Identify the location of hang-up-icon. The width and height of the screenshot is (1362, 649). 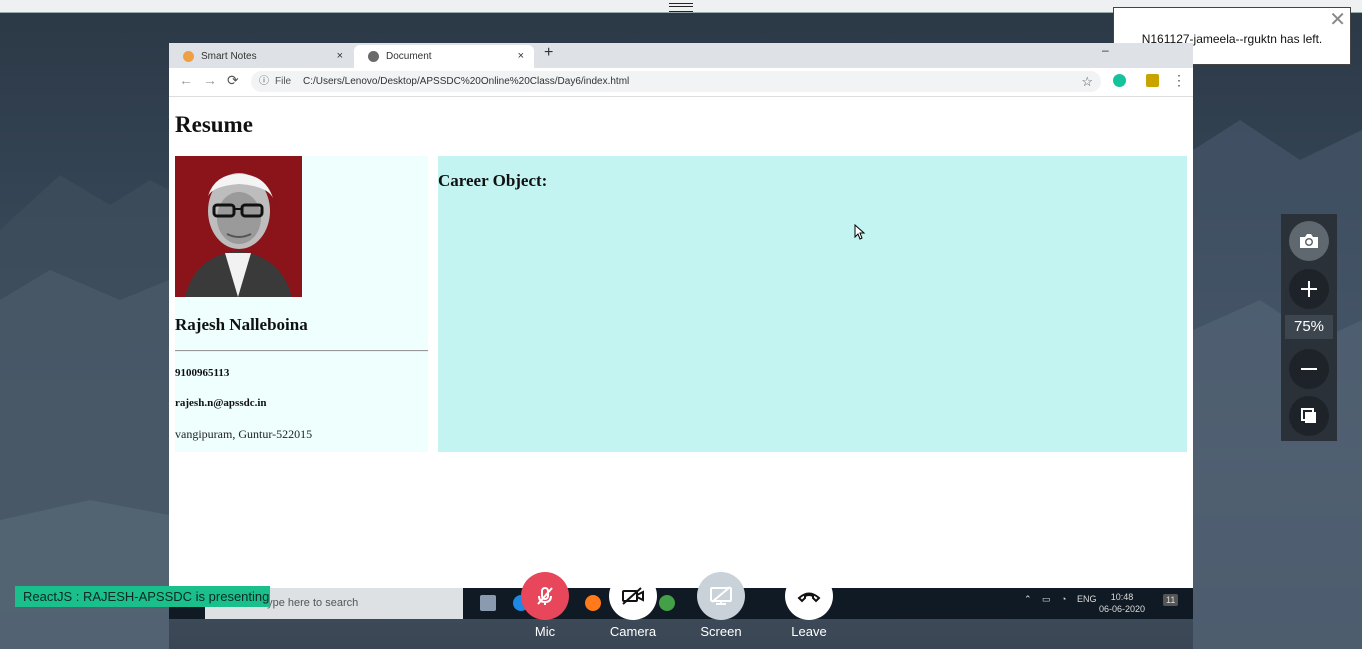
(809, 596).